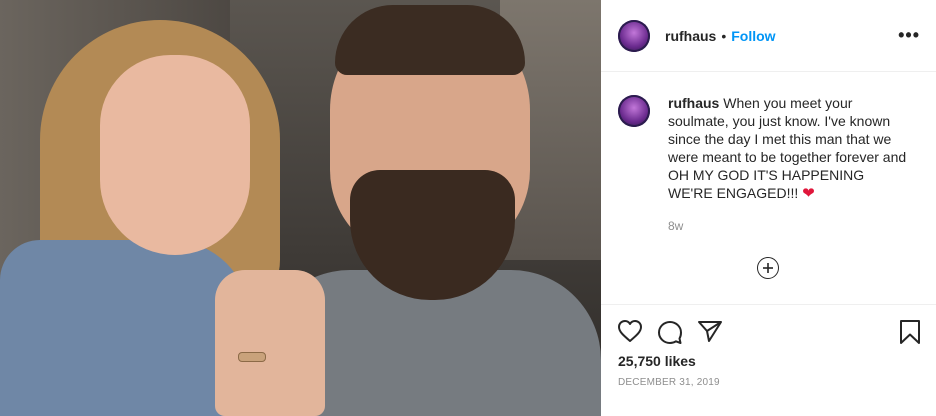  What do you see at coordinates (768, 360) in the screenshot?
I see `post-actions: 25,750 likes DECEMBER 31, 2019` at bounding box center [768, 360].